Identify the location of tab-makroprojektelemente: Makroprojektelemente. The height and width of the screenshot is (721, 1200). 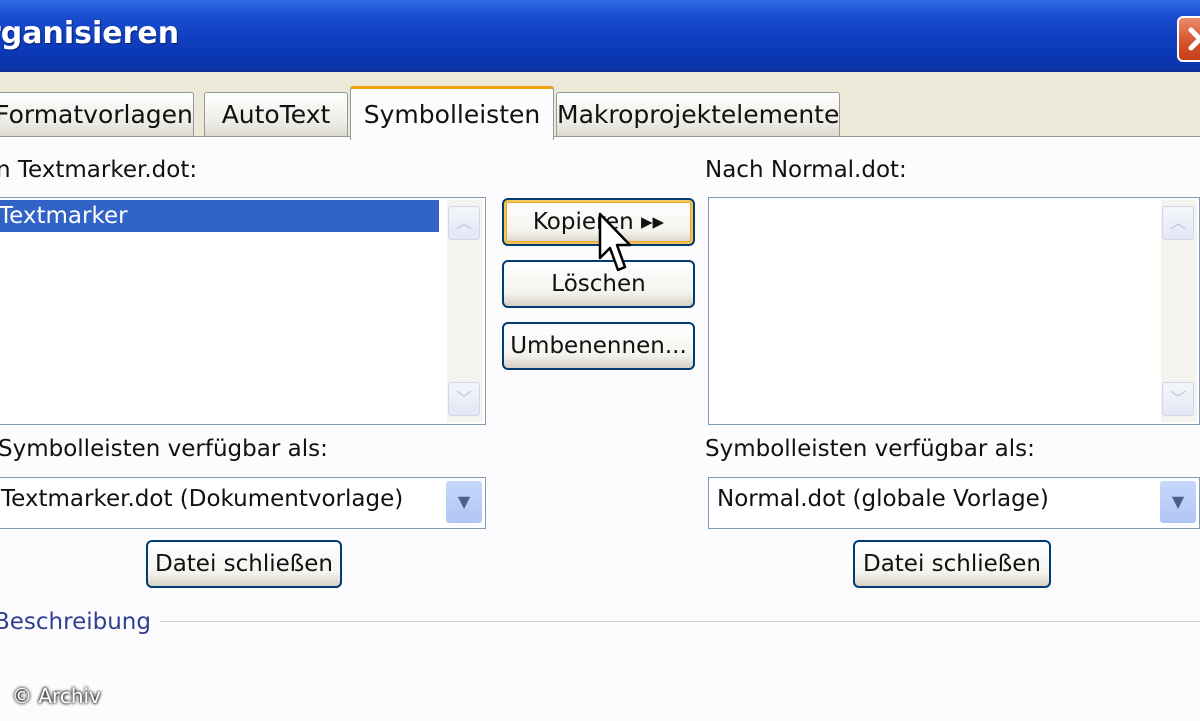
(698, 114).